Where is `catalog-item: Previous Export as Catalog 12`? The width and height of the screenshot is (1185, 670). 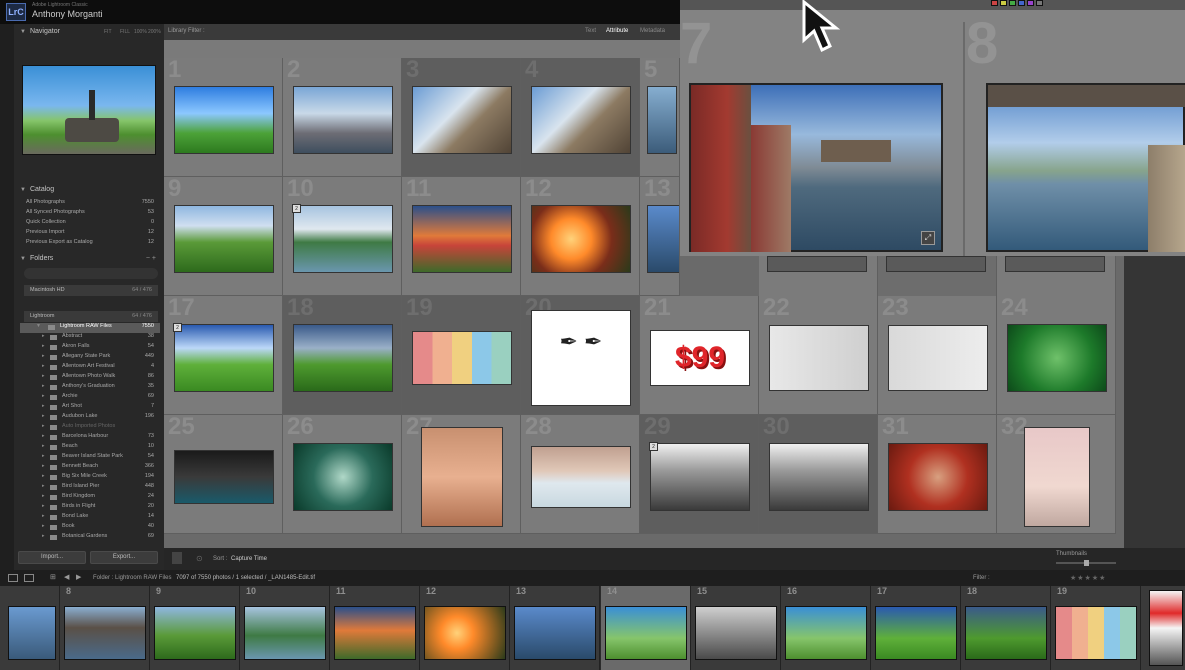 catalog-item: Previous Export as Catalog 12 is located at coordinates (92, 244).